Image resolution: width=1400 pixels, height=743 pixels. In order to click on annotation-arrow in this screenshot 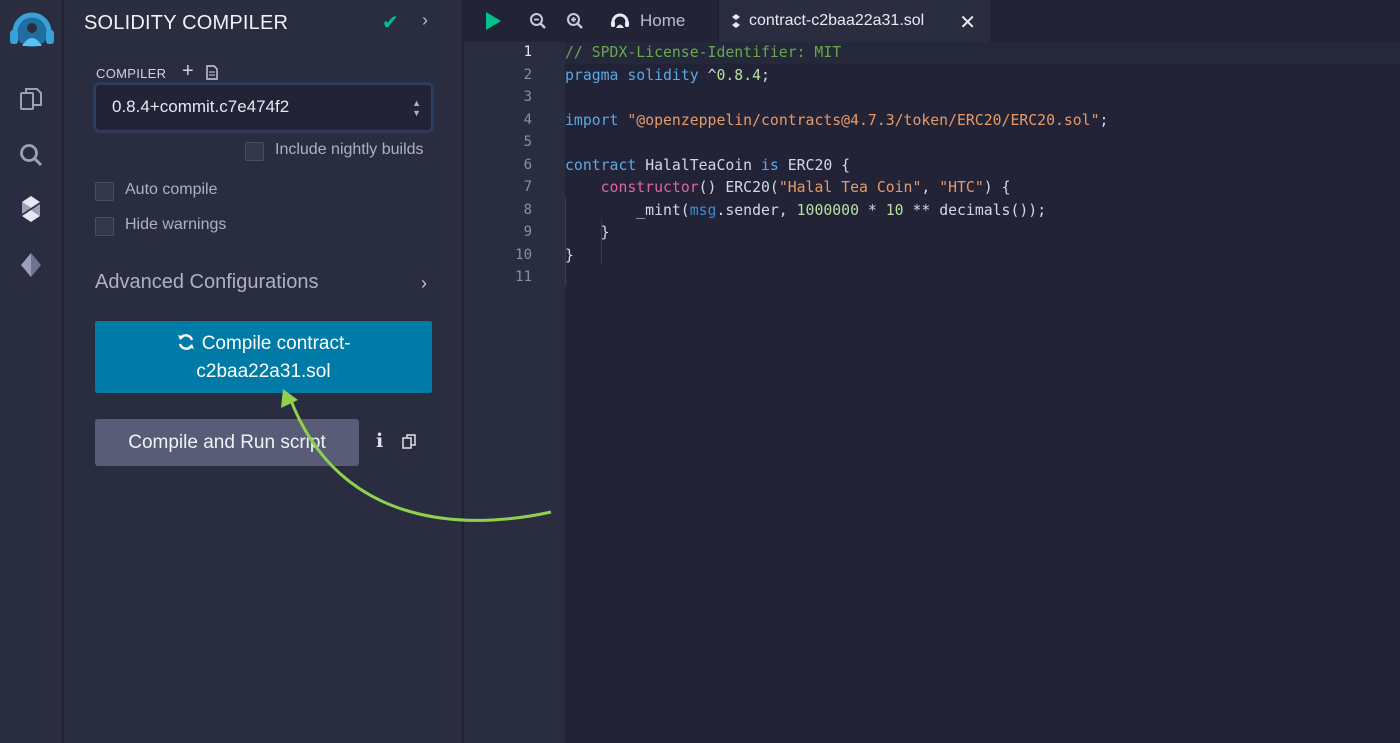, I will do `click(416, 455)`.